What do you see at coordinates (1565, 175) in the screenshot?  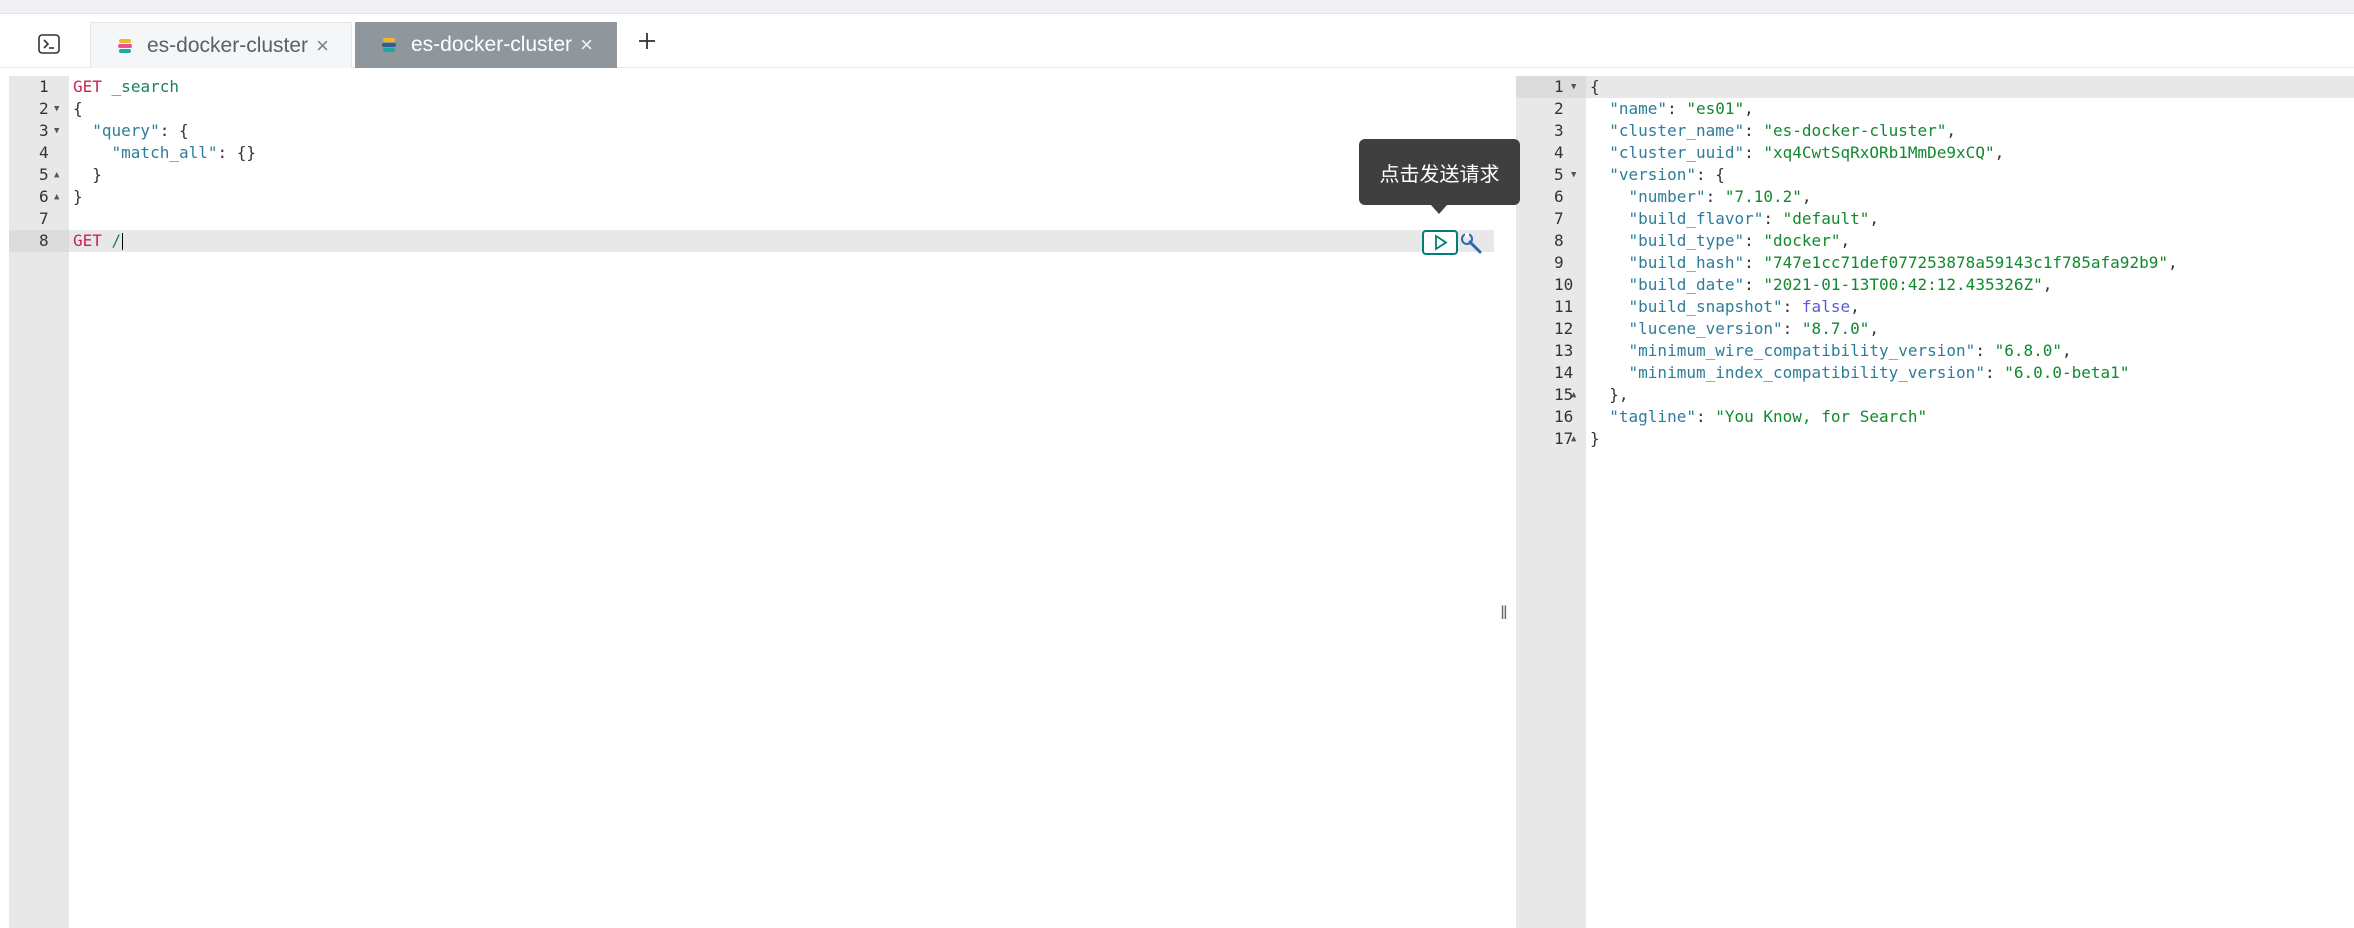 I see `line-number: 5 ▼` at bounding box center [1565, 175].